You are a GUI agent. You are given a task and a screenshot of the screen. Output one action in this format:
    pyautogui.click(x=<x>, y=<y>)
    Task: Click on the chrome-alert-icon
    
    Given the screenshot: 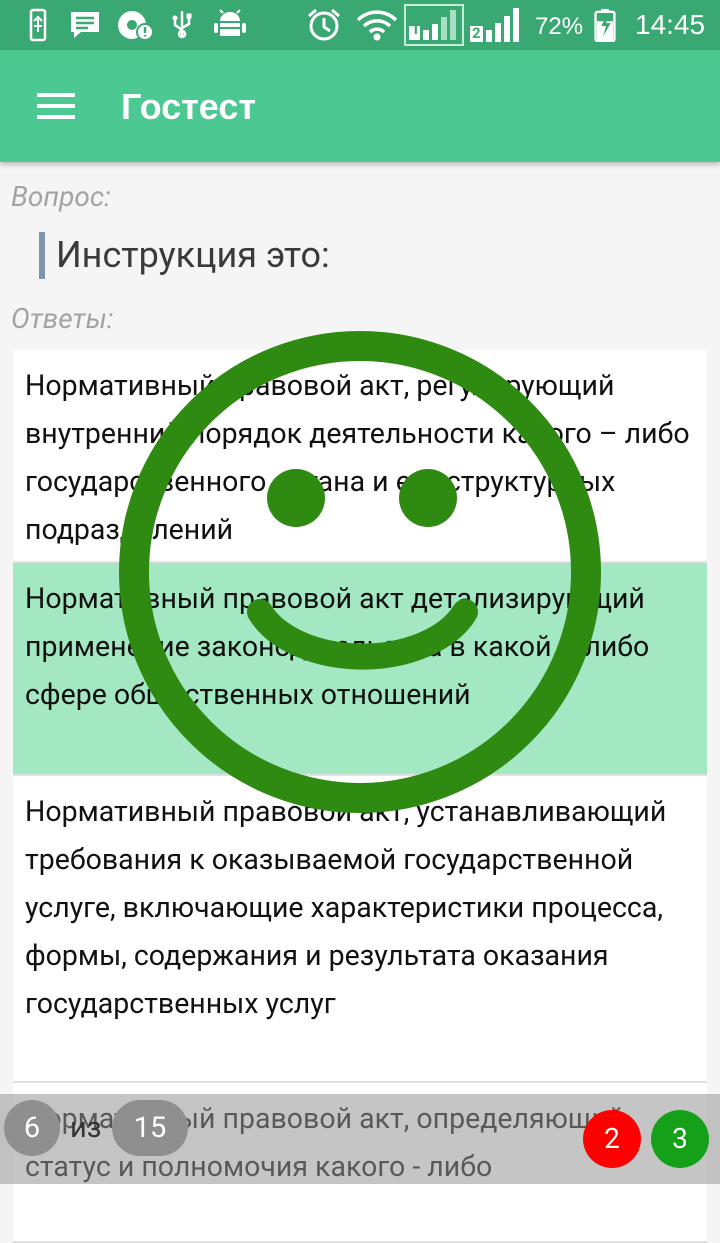 What is the action you would take?
    pyautogui.click(x=136, y=26)
    